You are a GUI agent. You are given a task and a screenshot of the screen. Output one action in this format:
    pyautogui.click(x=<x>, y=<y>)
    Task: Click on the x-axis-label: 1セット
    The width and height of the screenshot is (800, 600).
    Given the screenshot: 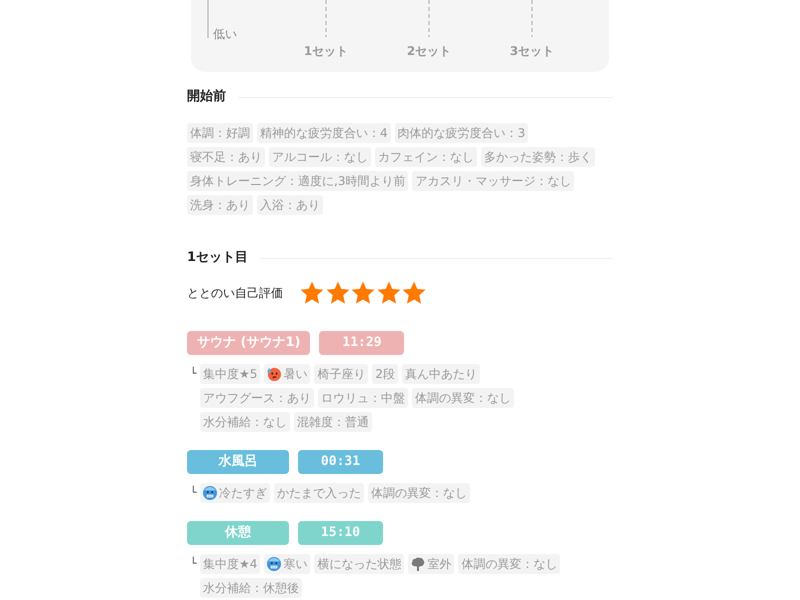 What is the action you would take?
    pyautogui.click(x=326, y=51)
    